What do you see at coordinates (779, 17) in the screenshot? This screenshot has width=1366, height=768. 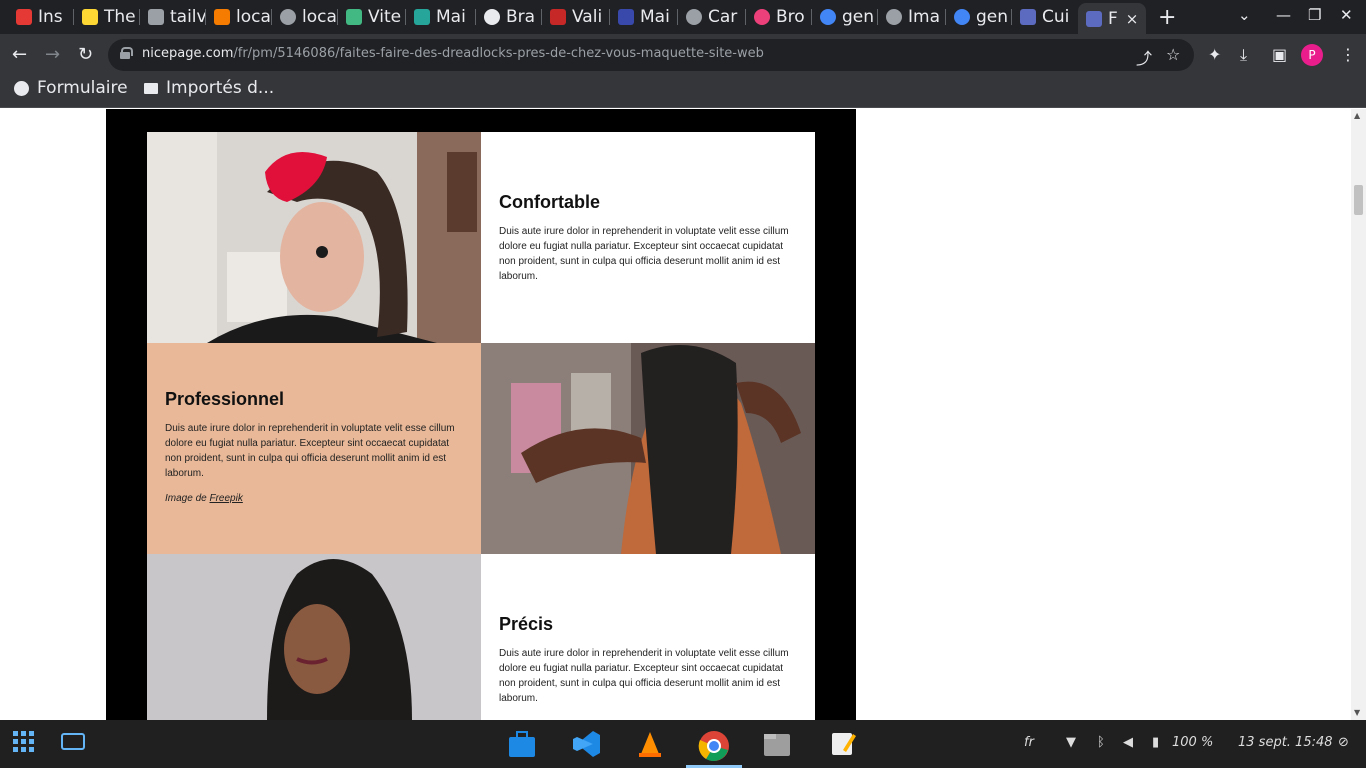 I see `browser-tab: Bro` at bounding box center [779, 17].